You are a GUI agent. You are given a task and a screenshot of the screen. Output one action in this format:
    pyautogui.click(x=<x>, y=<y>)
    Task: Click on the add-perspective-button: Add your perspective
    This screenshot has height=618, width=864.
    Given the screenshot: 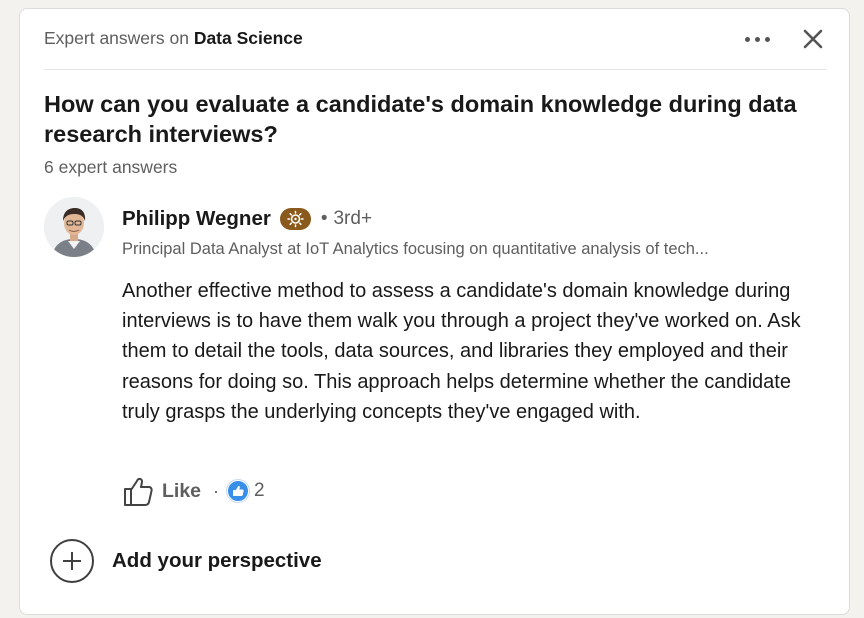 What is the action you would take?
    pyautogui.click(x=186, y=561)
    